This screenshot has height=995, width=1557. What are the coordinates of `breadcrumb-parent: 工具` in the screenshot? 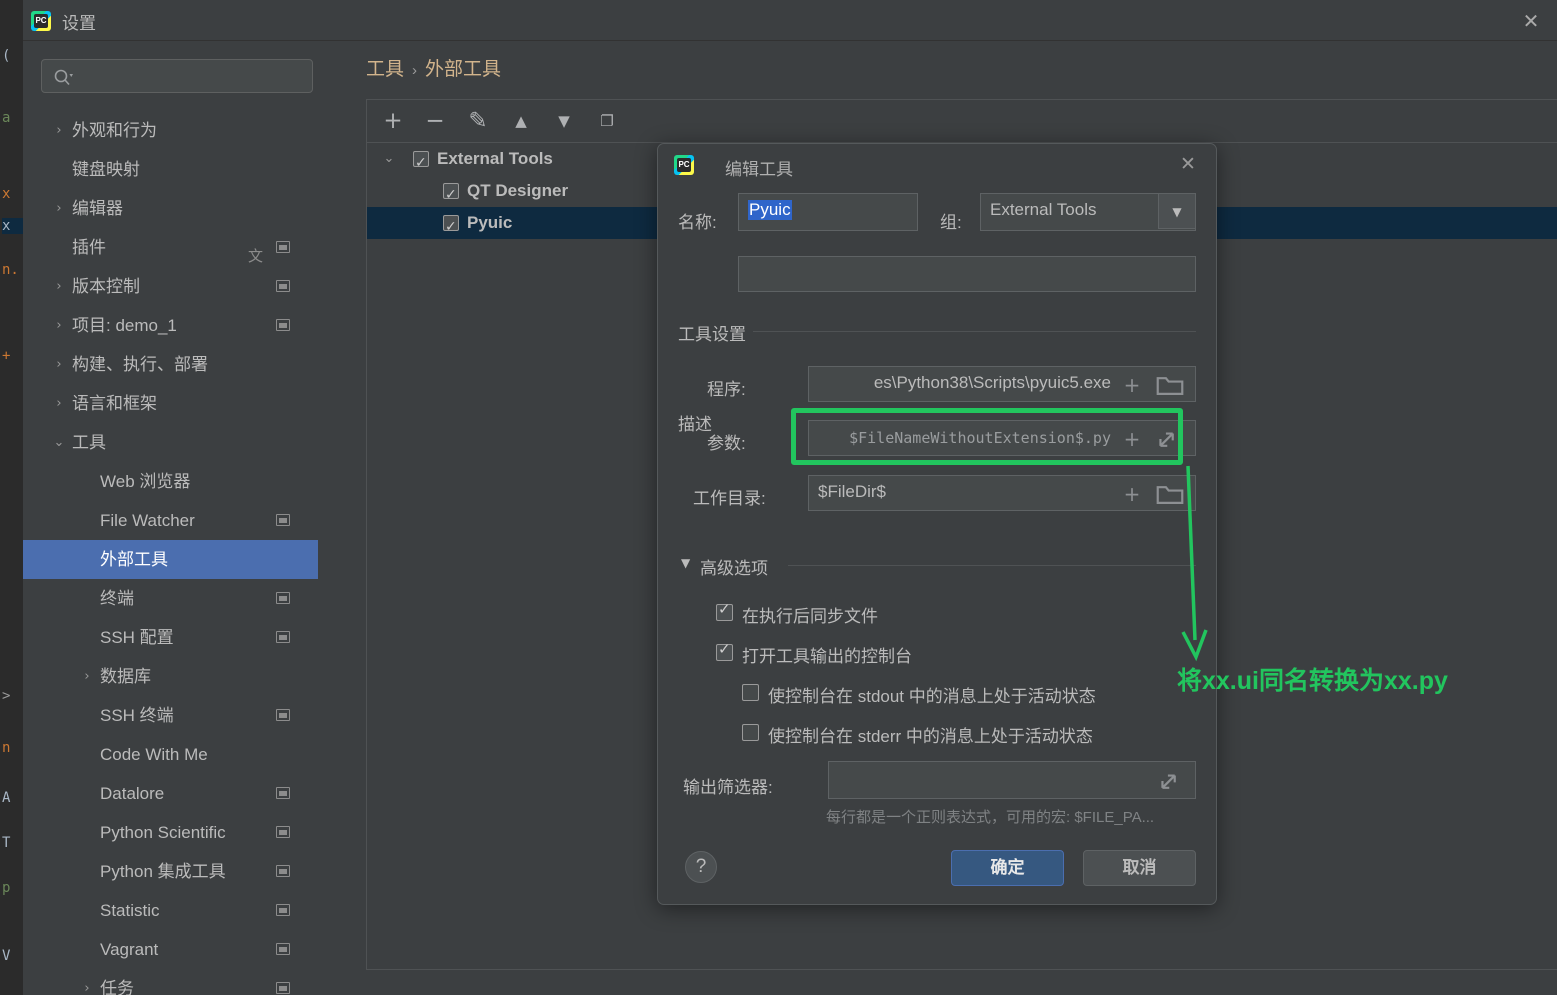 It's located at (385, 69).